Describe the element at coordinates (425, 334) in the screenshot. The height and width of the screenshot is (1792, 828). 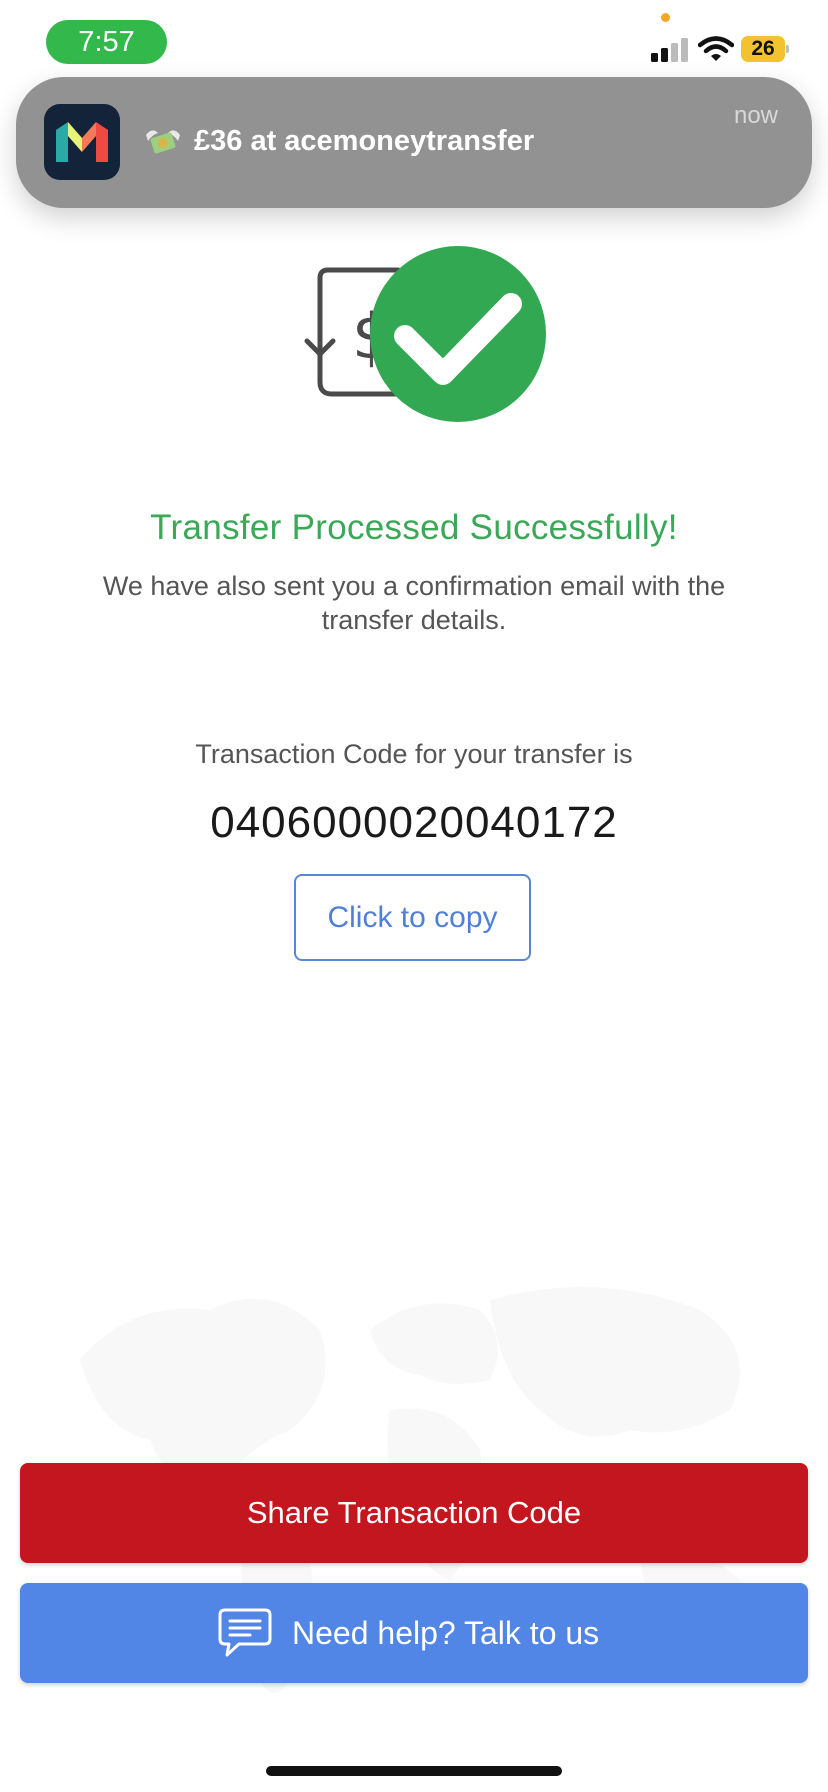
I see `transfer-success-icon: $` at that location.